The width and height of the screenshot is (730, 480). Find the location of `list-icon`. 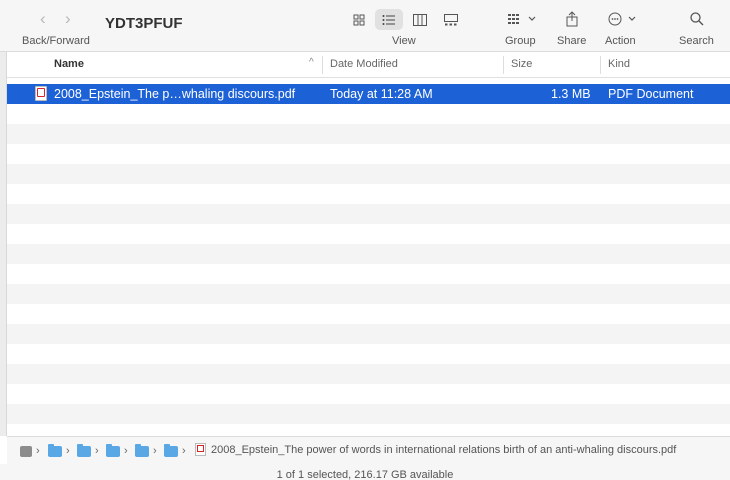

list-icon is located at coordinates (388, 19).